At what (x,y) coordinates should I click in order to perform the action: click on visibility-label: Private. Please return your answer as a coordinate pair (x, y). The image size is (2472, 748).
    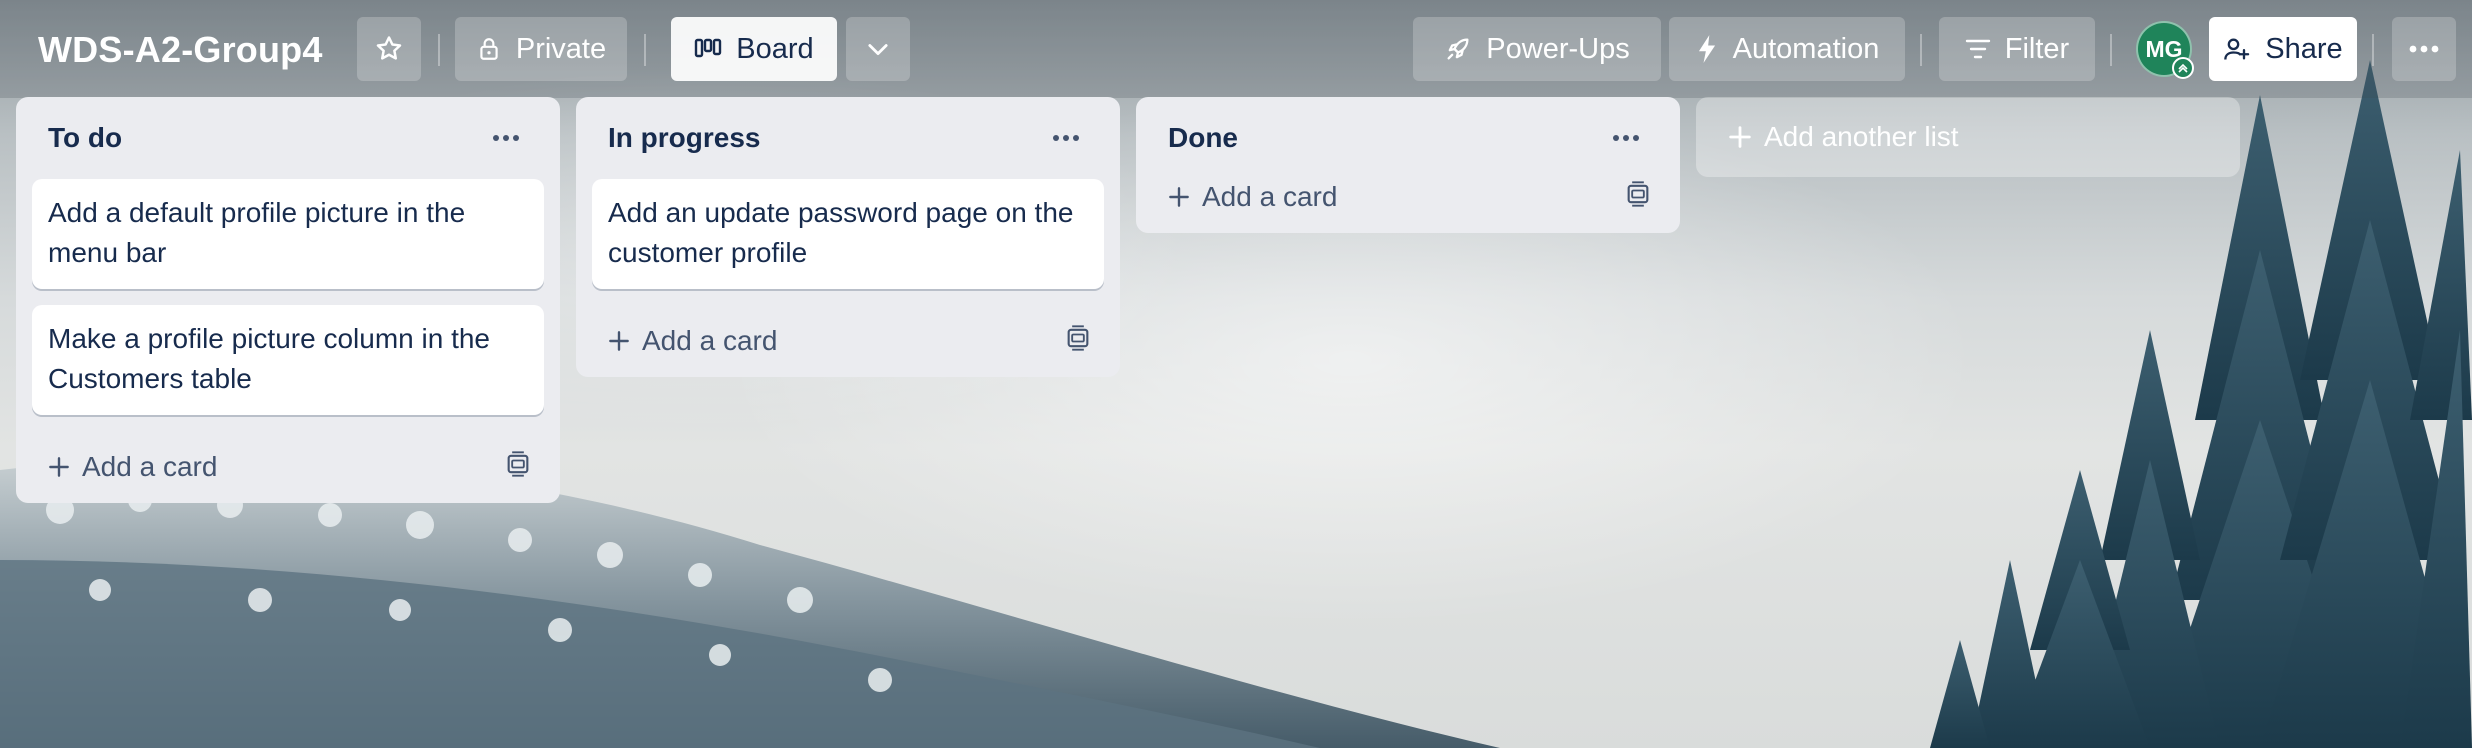
    Looking at the image, I should click on (561, 48).